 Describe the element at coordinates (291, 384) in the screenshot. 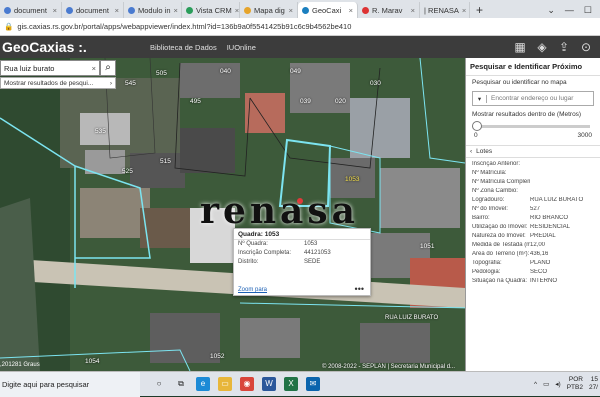

I see `excel-icon: X` at that location.